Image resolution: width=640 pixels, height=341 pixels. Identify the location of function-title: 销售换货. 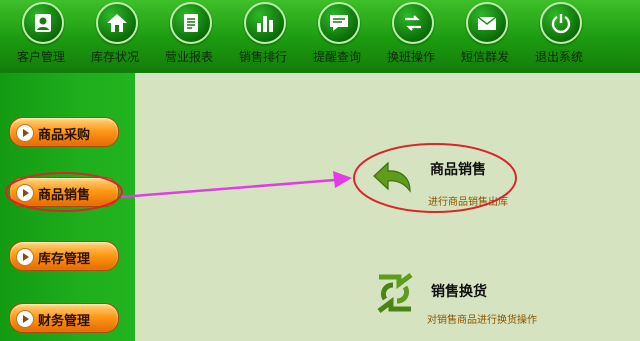
(459, 292).